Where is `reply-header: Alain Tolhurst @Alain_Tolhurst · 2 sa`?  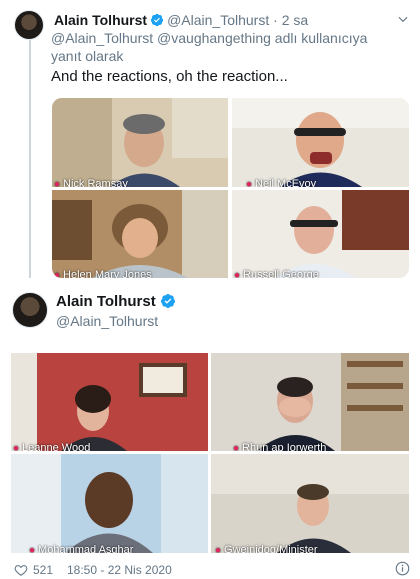 reply-header: Alain Tolhurst @Alain_Tolhurst · 2 sa is located at coordinates (181, 20).